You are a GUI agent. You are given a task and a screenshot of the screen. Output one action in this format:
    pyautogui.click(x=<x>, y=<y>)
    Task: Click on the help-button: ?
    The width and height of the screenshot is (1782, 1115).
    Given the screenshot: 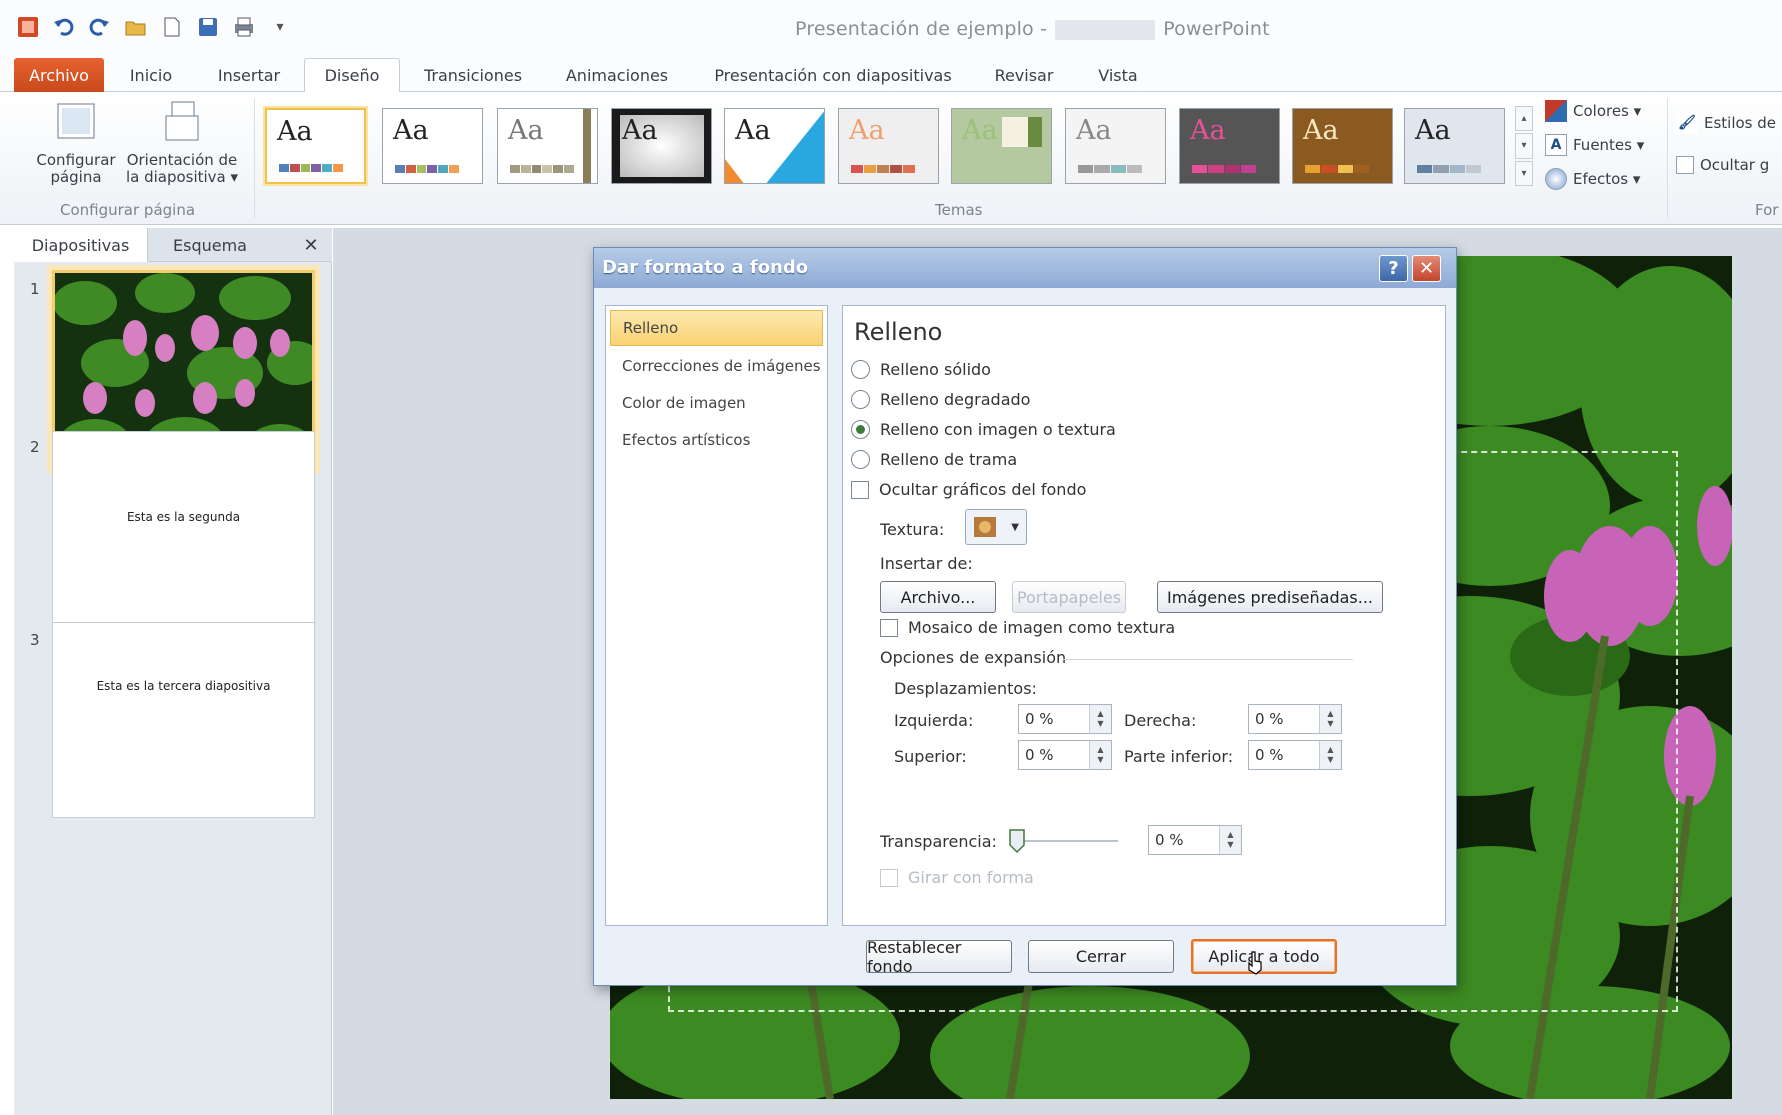 What is the action you would take?
    pyautogui.click(x=1393, y=268)
    